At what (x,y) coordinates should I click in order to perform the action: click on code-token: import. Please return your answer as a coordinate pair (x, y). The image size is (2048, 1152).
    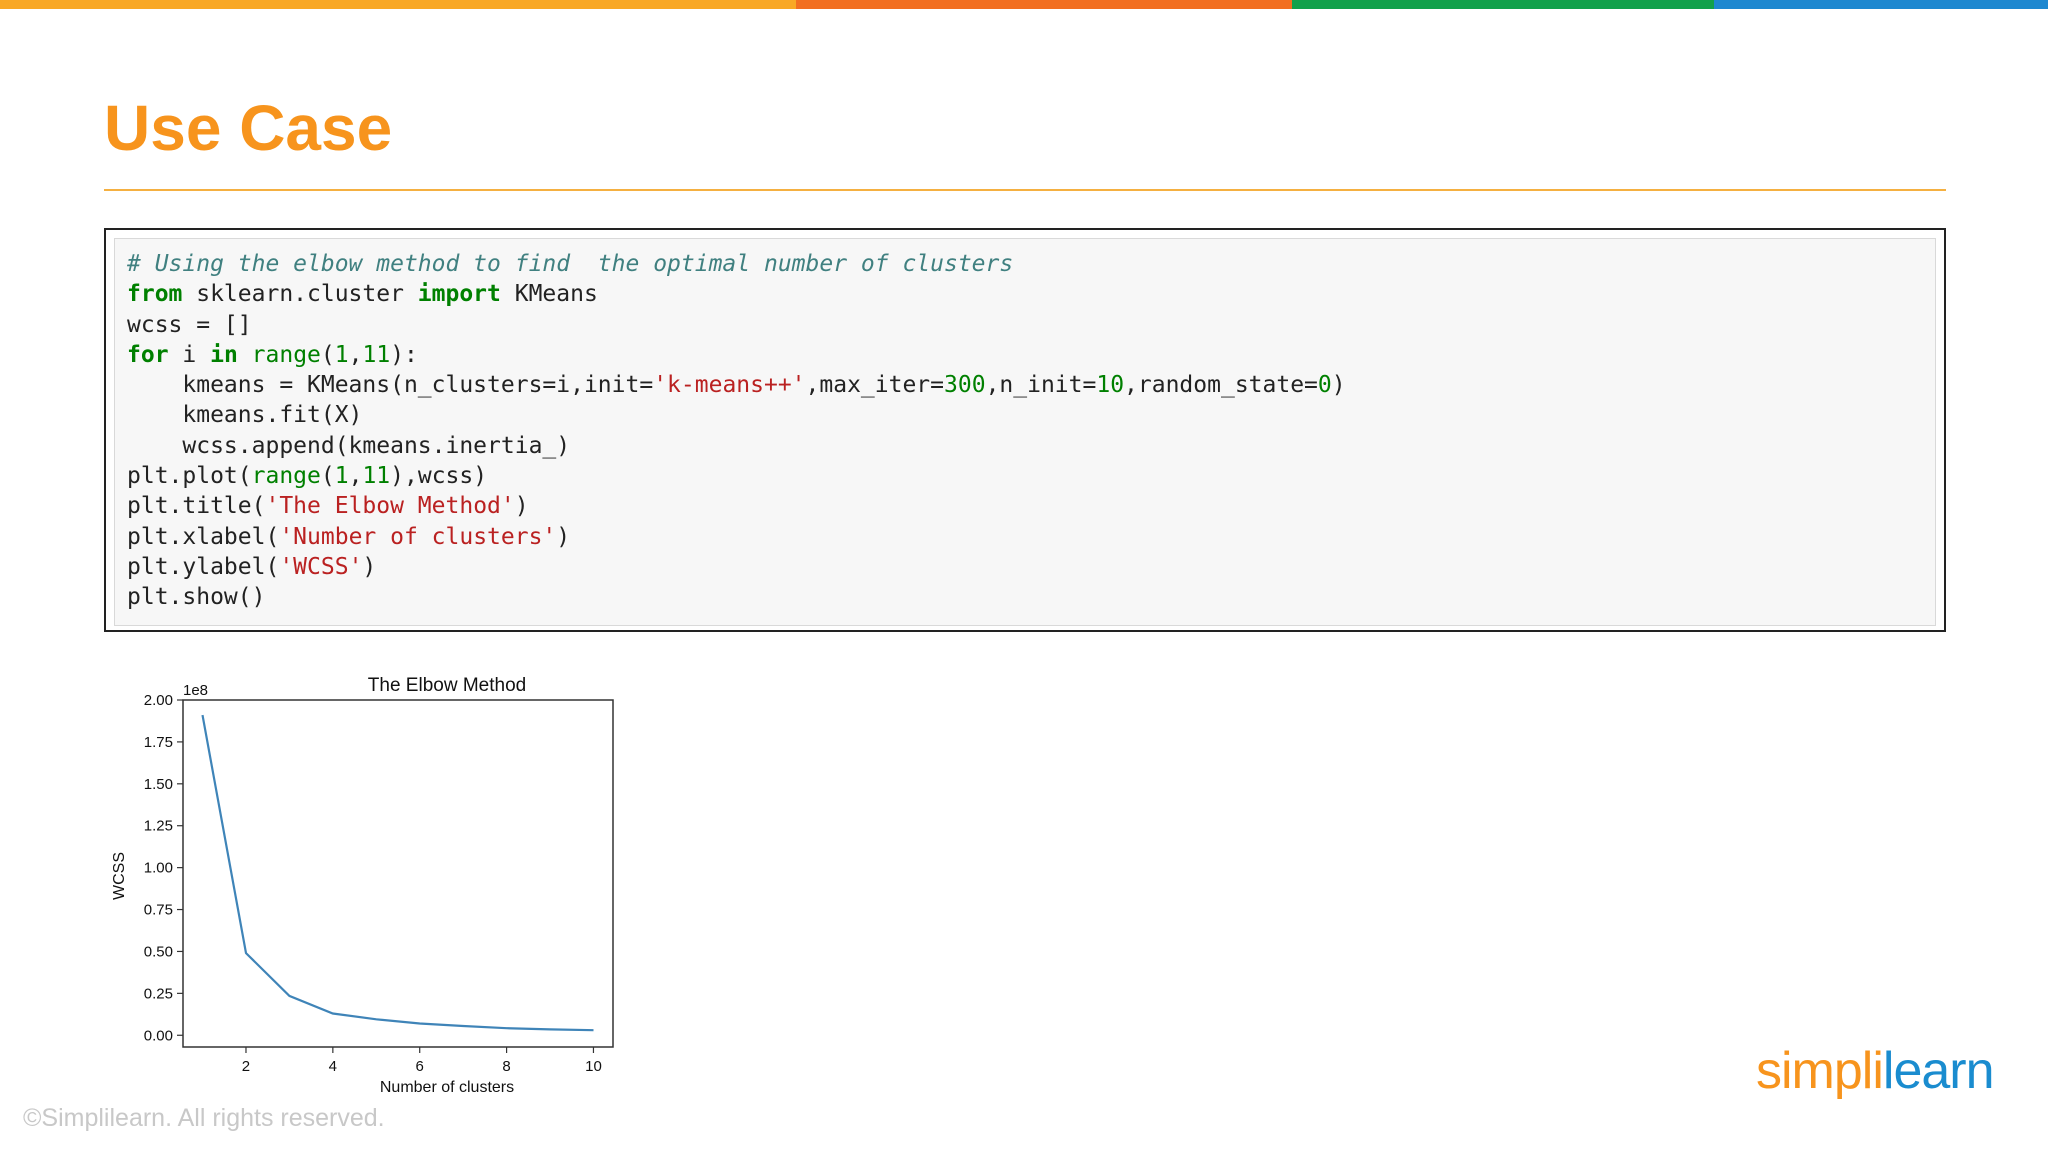
    Looking at the image, I should click on (459, 294).